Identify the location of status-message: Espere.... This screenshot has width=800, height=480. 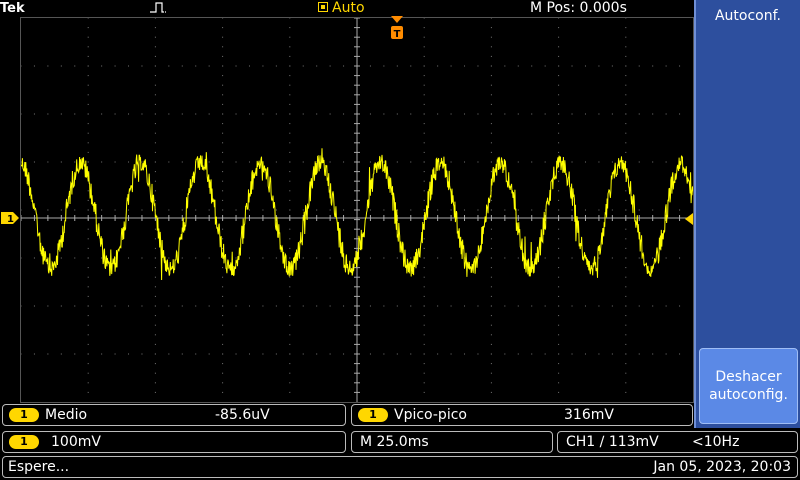
(39, 467).